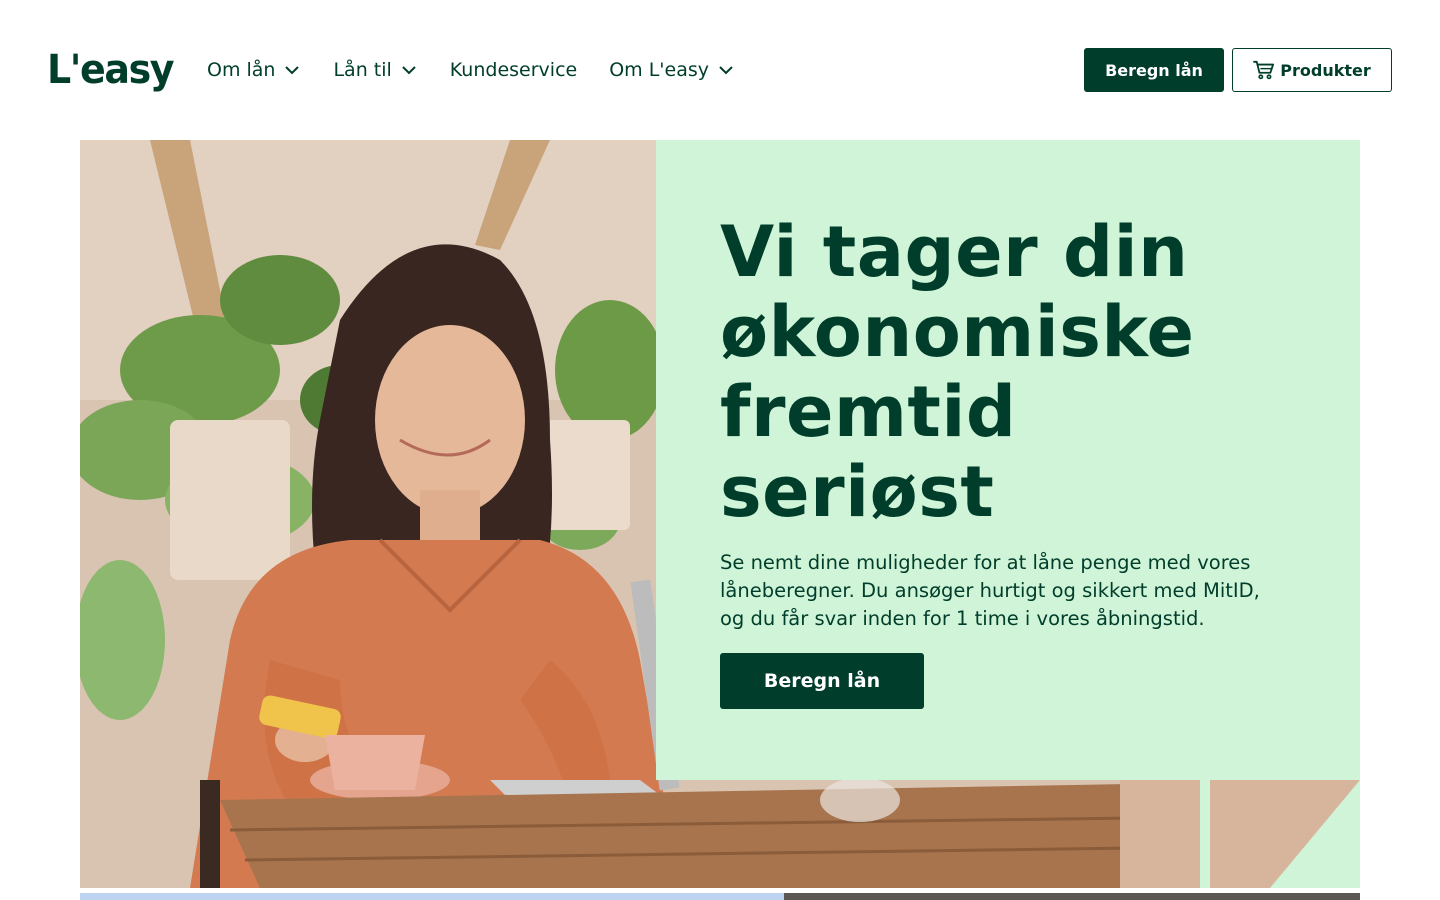 This screenshot has height=900, width=1440. What do you see at coordinates (857, 492) in the screenshot?
I see `hero-headline-line: seriøst` at bounding box center [857, 492].